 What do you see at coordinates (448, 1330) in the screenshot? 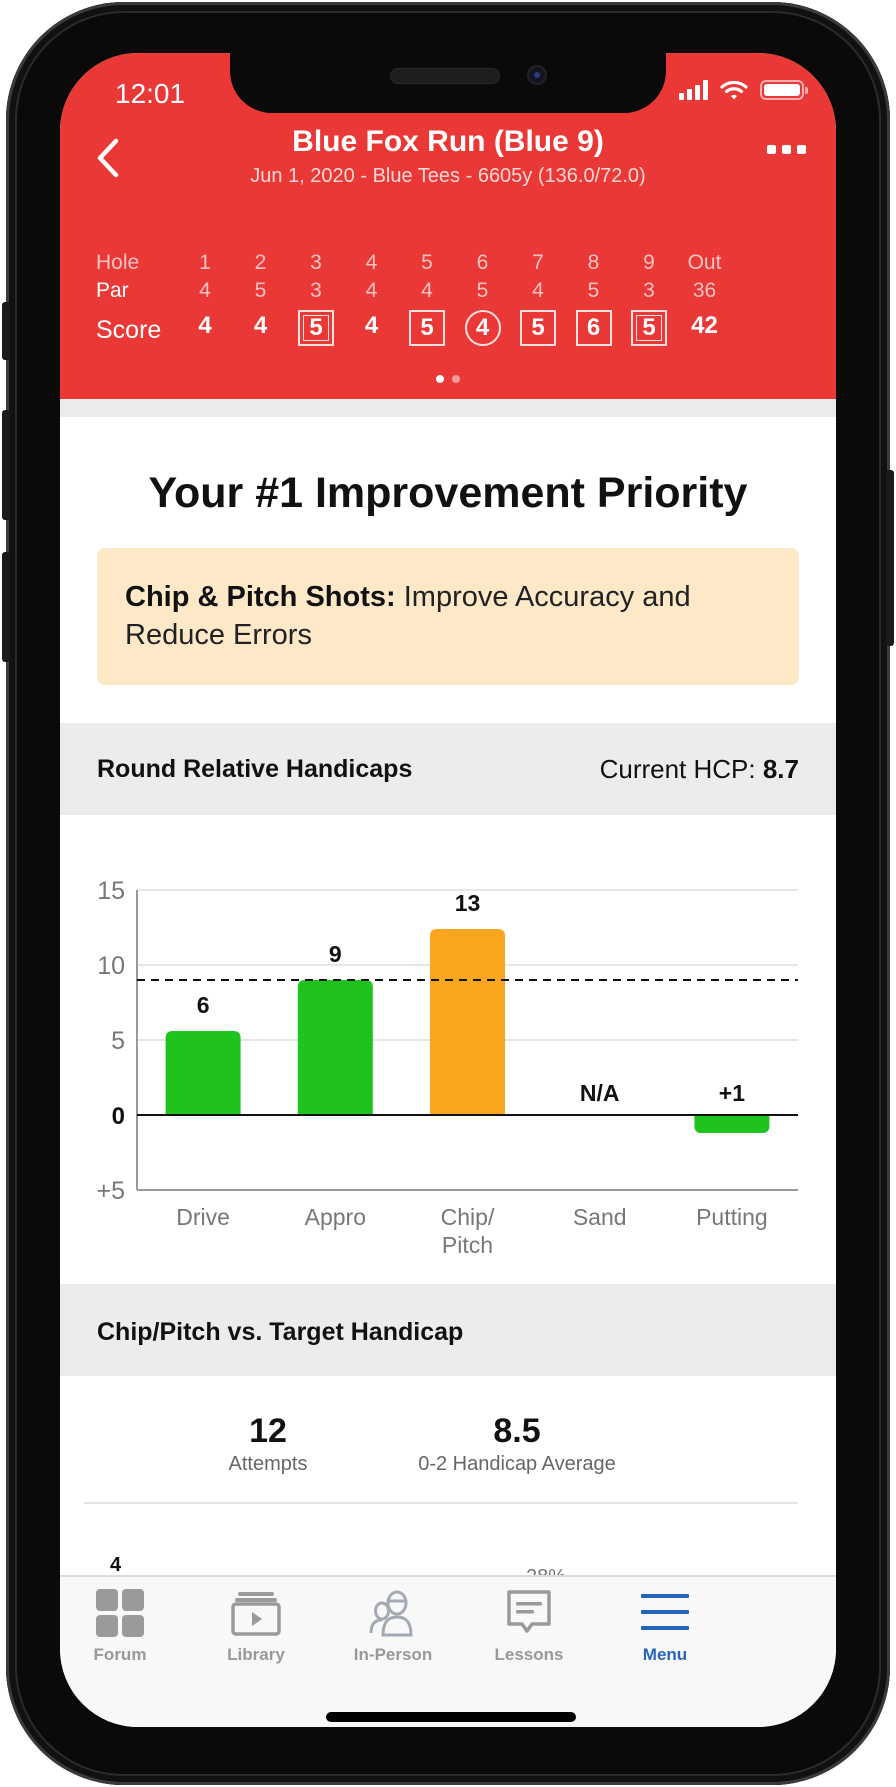
I see `chip-section-header: Chip/Pitch vs. Target Handicap` at bounding box center [448, 1330].